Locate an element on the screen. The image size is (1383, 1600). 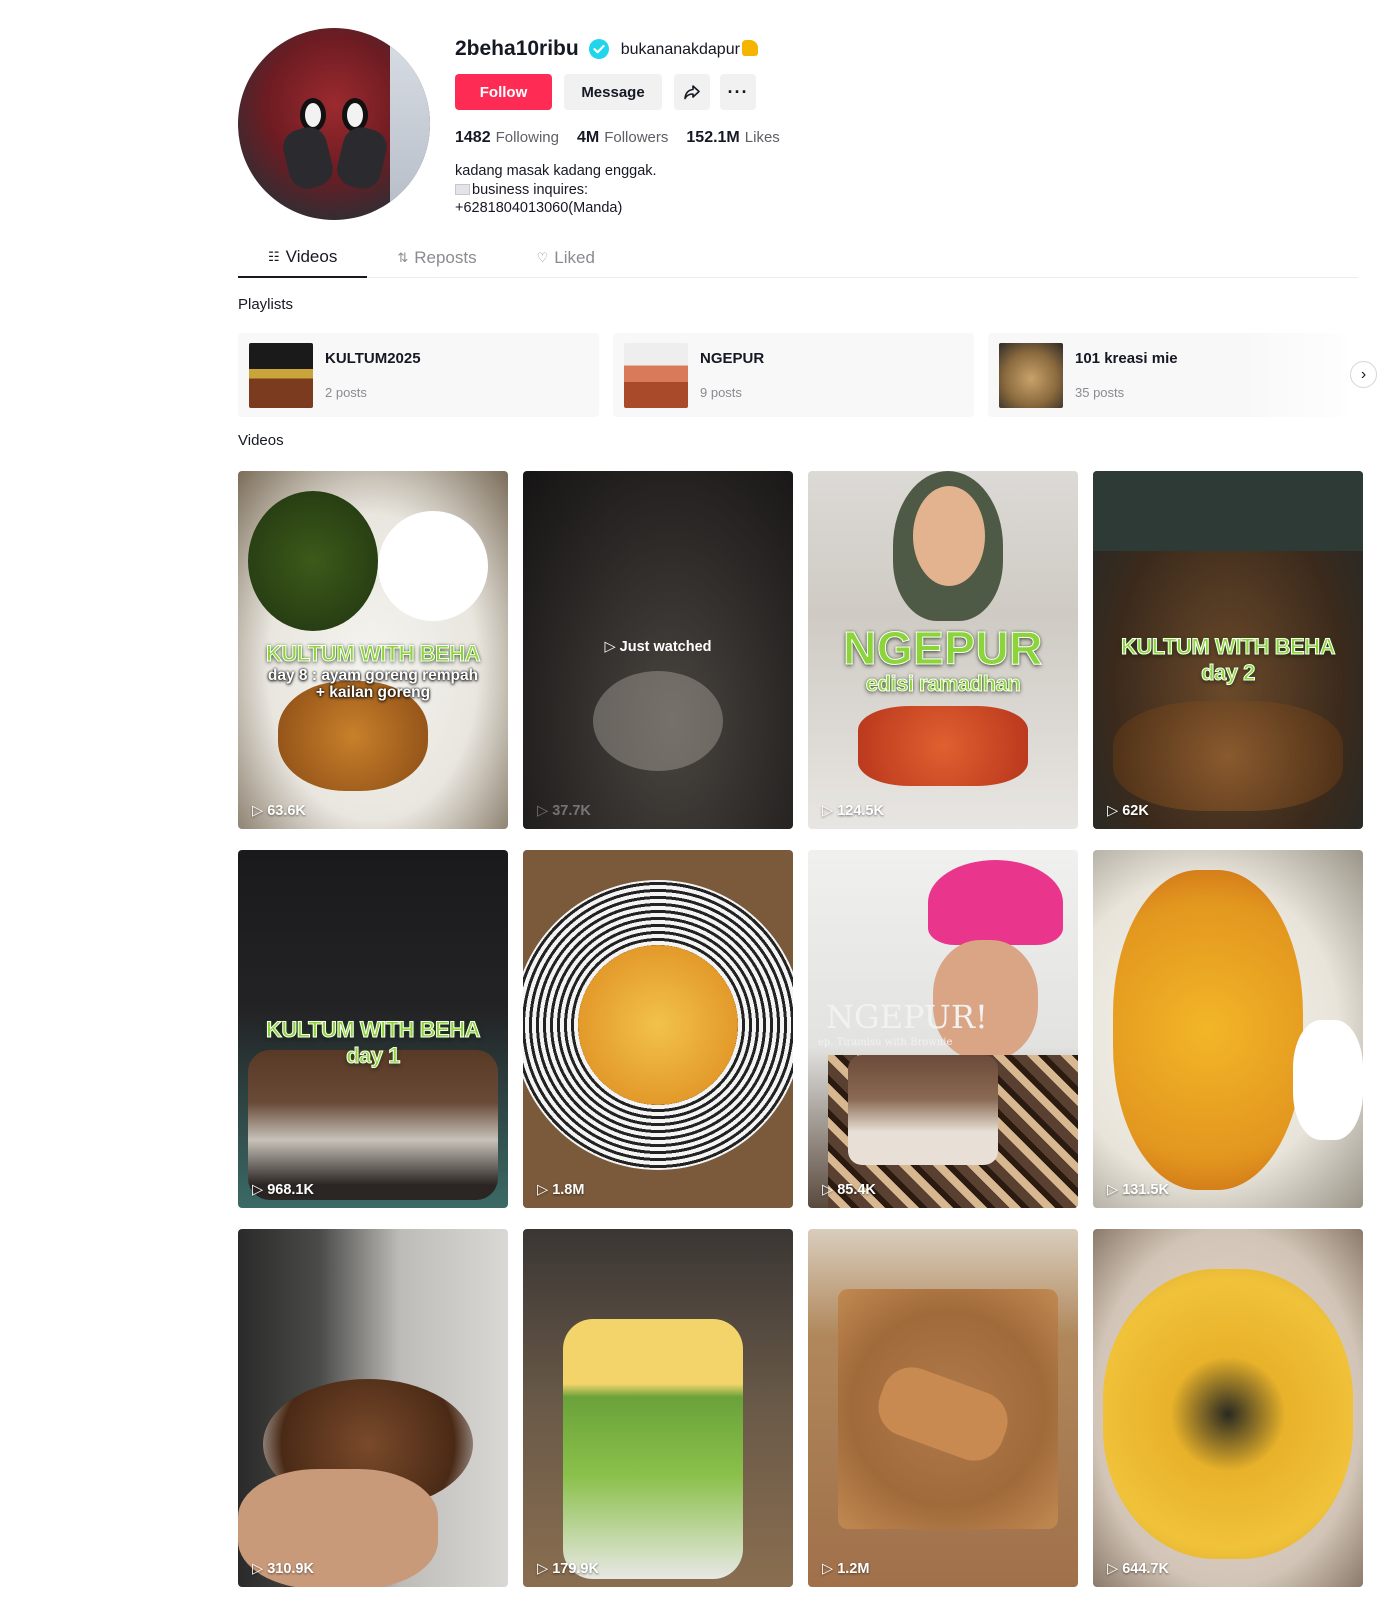
bio-line-1: kadang masak kadang enggak. is located at coordinates (556, 171).